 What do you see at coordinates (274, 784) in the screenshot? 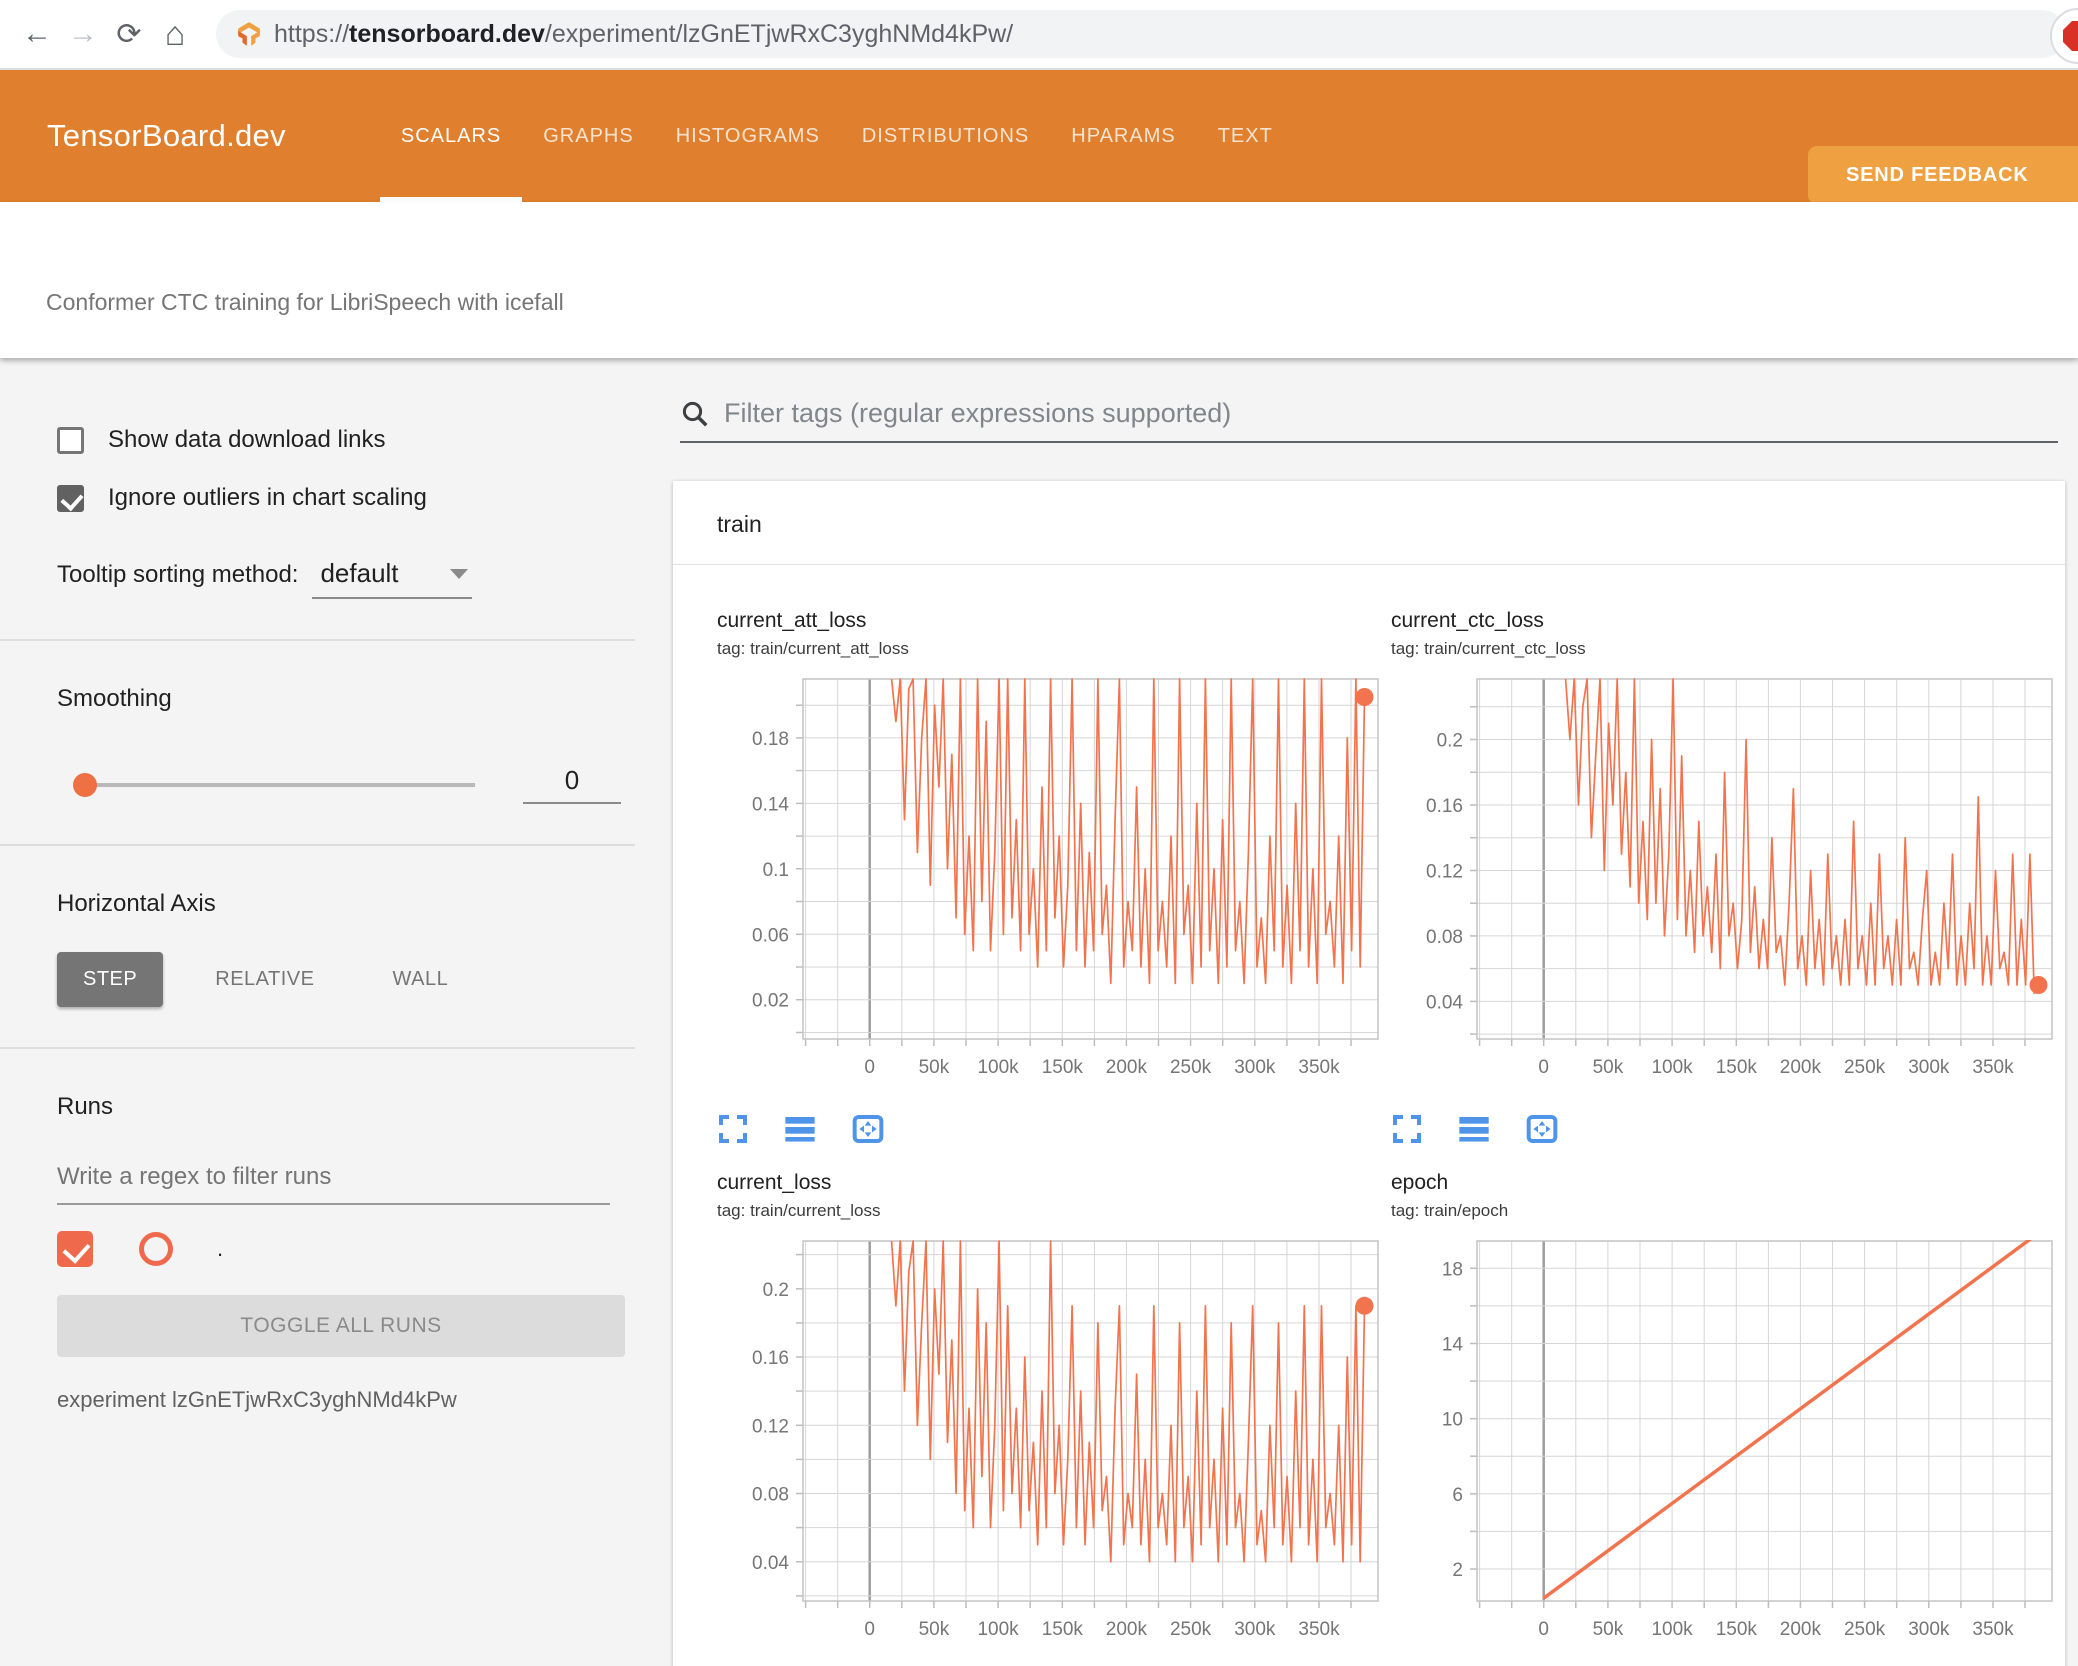
I see `smoothing-slider` at bounding box center [274, 784].